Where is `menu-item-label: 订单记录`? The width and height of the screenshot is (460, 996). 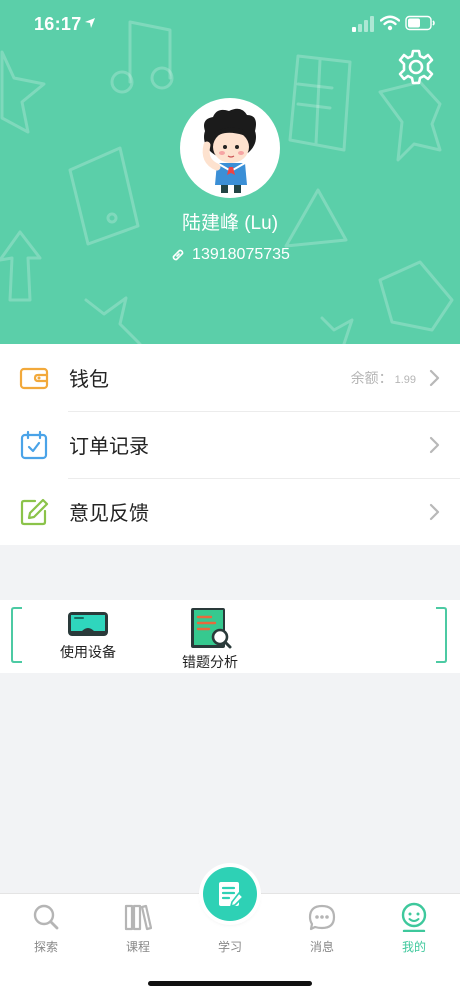
menu-item-label: 订单记录 is located at coordinates (109, 447).